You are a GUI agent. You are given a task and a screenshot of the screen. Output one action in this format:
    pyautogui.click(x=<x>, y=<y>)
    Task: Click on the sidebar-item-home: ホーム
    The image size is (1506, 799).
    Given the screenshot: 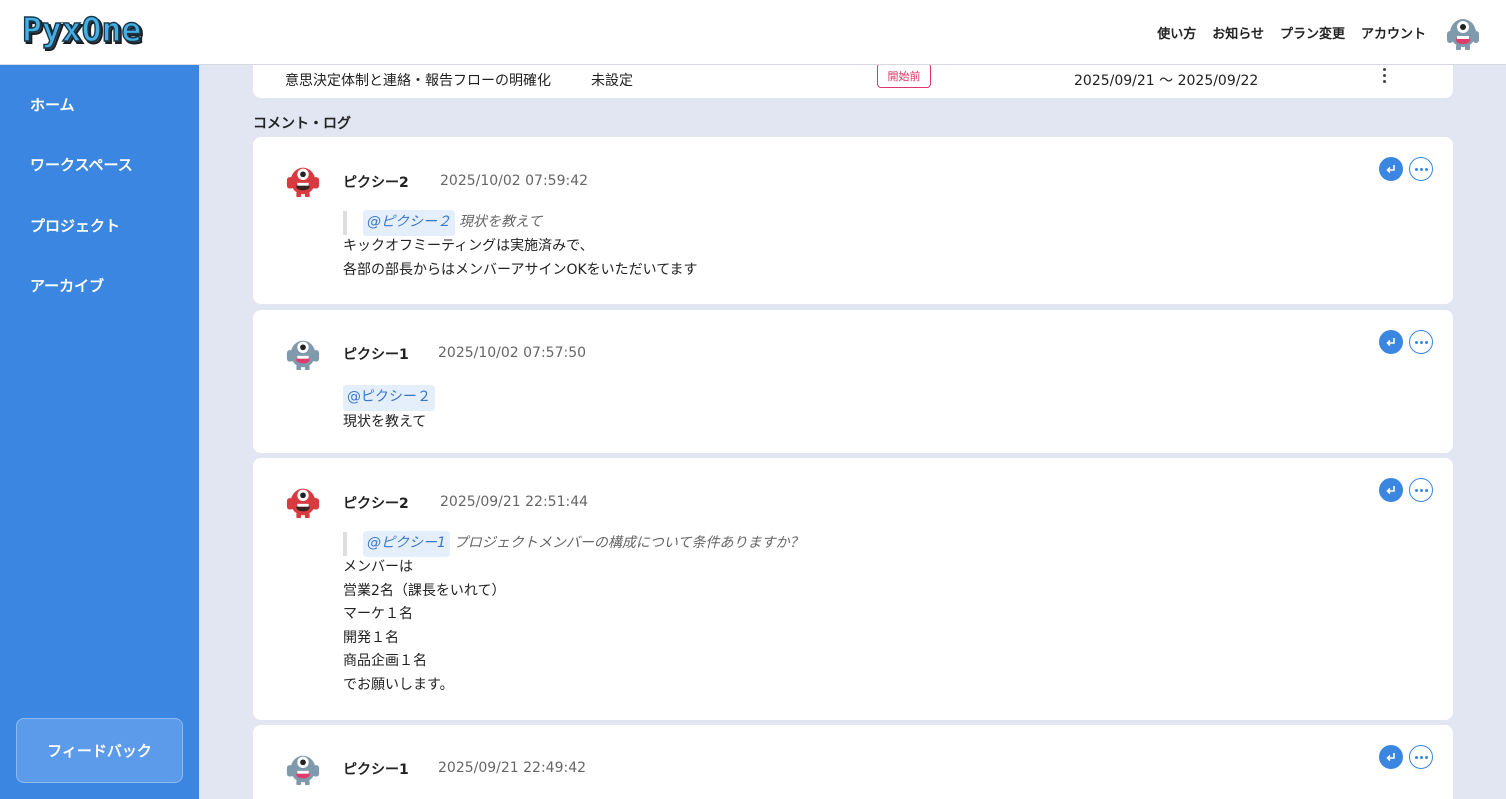 What is the action you would take?
    pyautogui.click(x=52, y=104)
    